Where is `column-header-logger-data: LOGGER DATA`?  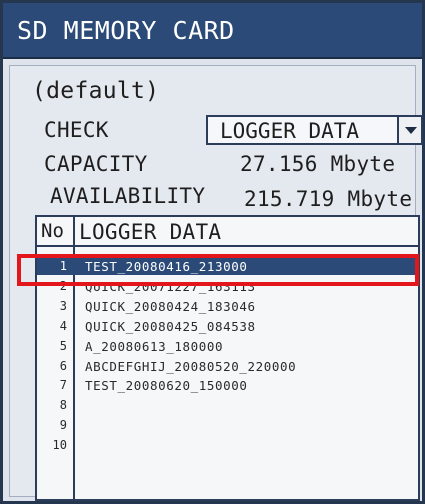 column-header-logger-data: LOGGER DATA is located at coordinates (150, 232).